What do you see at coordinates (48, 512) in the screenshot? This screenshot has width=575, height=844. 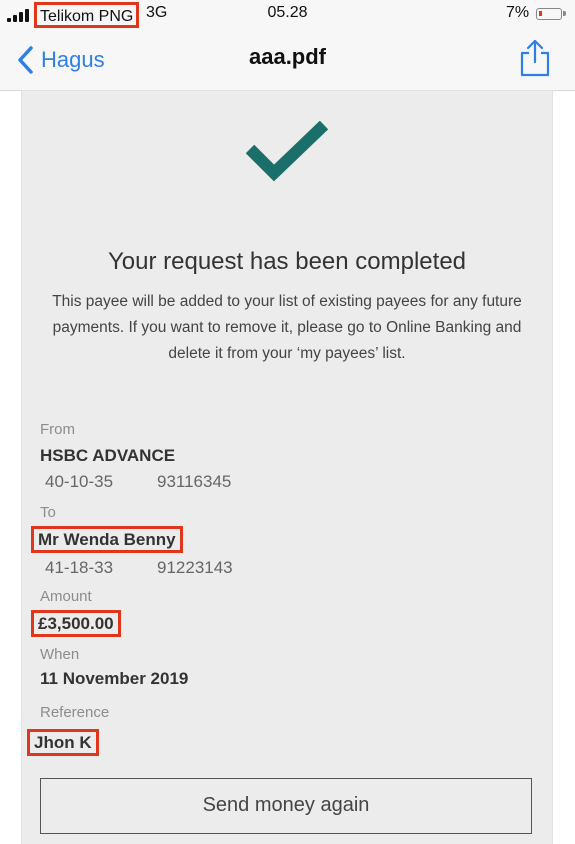 I see `to-label: To` at bounding box center [48, 512].